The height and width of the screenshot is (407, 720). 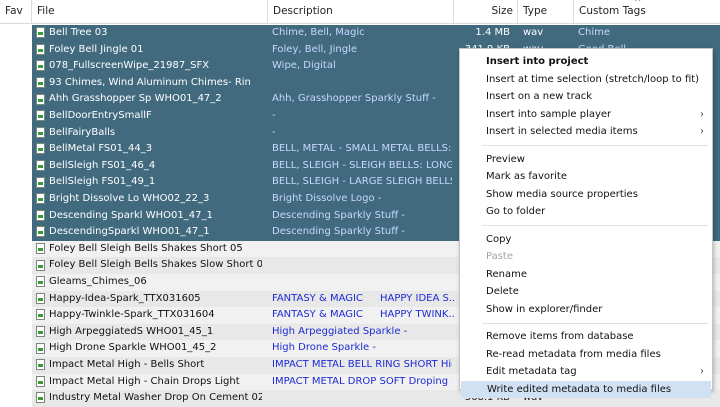 I want to click on menu-item-label: Re-read metadata from media files, so click(x=573, y=354).